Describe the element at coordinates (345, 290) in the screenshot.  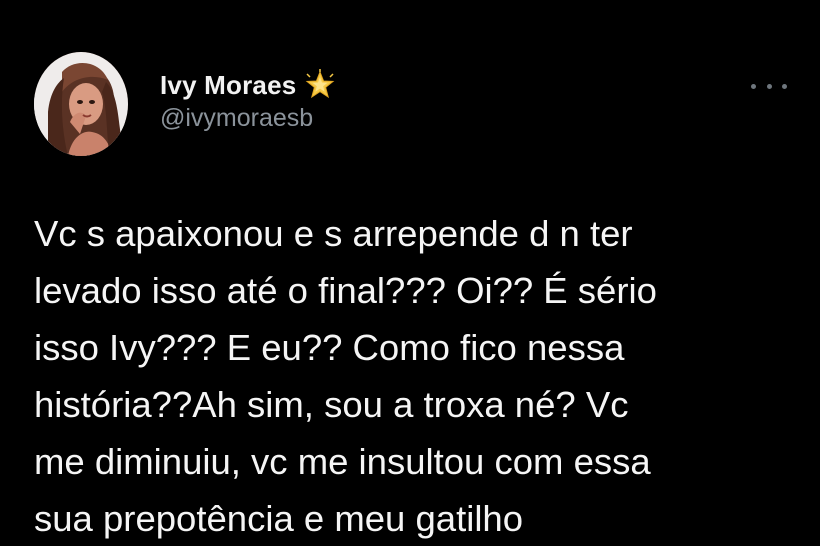
I see `tweet-text-line: levado isso até o final??? Oi?? É sério` at that location.